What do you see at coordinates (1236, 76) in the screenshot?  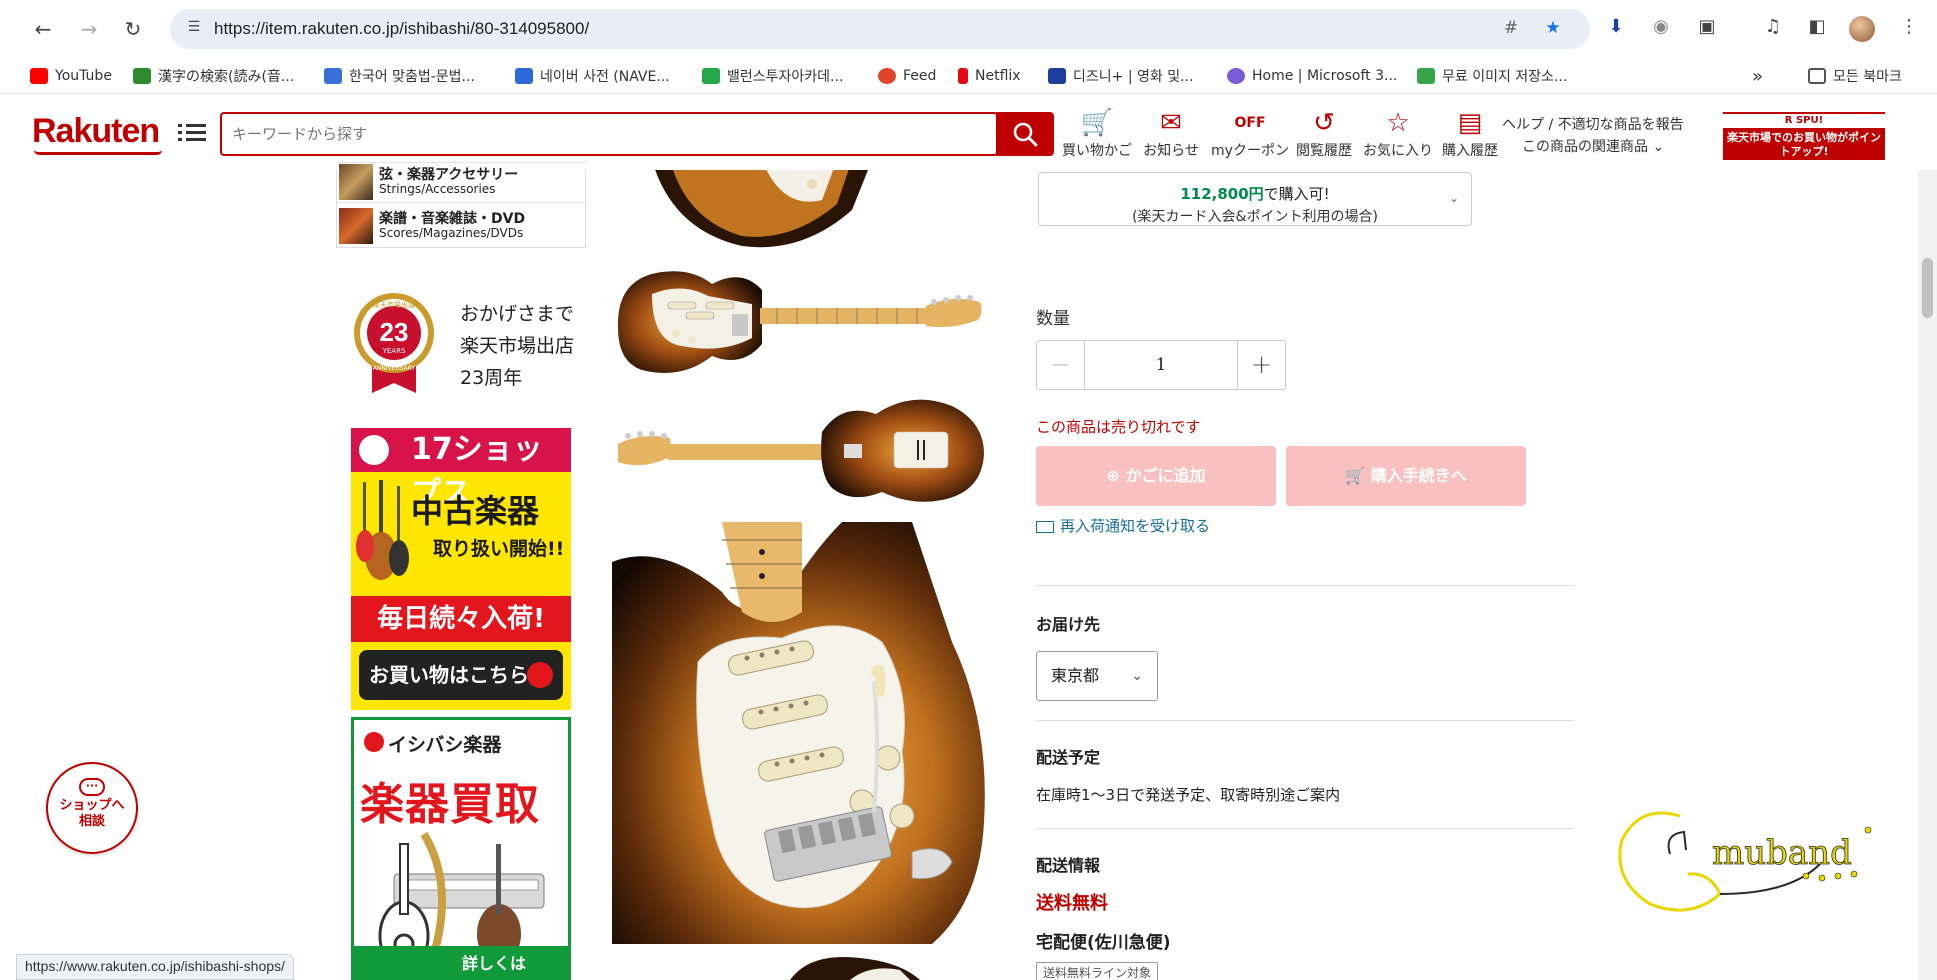 I see `microsoft365-icon` at bounding box center [1236, 76].